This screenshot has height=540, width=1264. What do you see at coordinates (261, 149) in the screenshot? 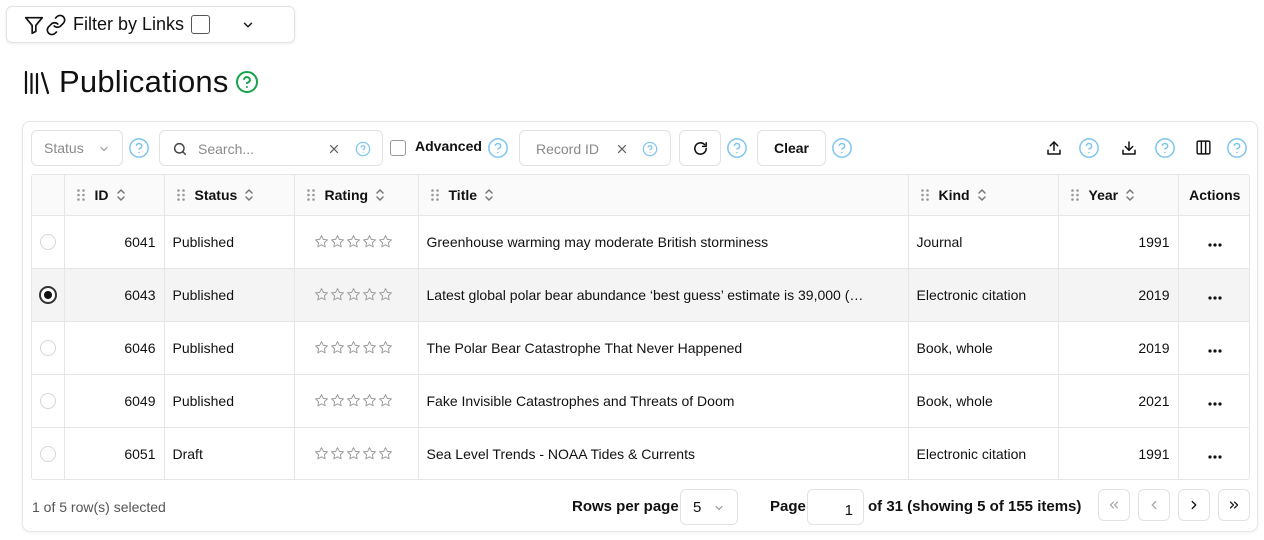
I see `search-input` at bounding box center [261, 149].